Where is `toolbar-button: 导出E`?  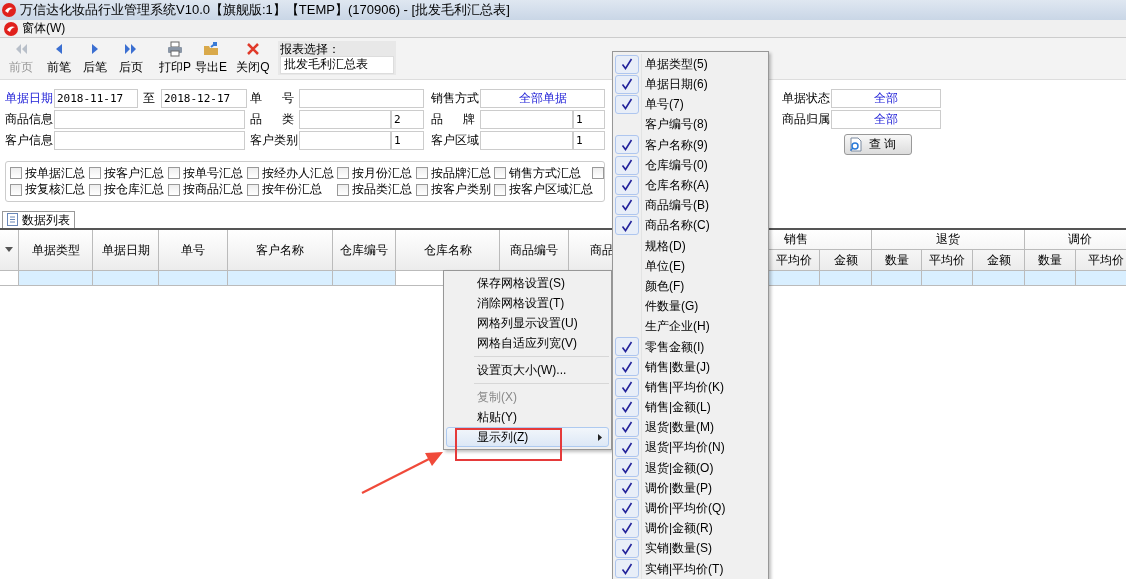 toolbar-button: 导出E is located at coordinates (211, 58).